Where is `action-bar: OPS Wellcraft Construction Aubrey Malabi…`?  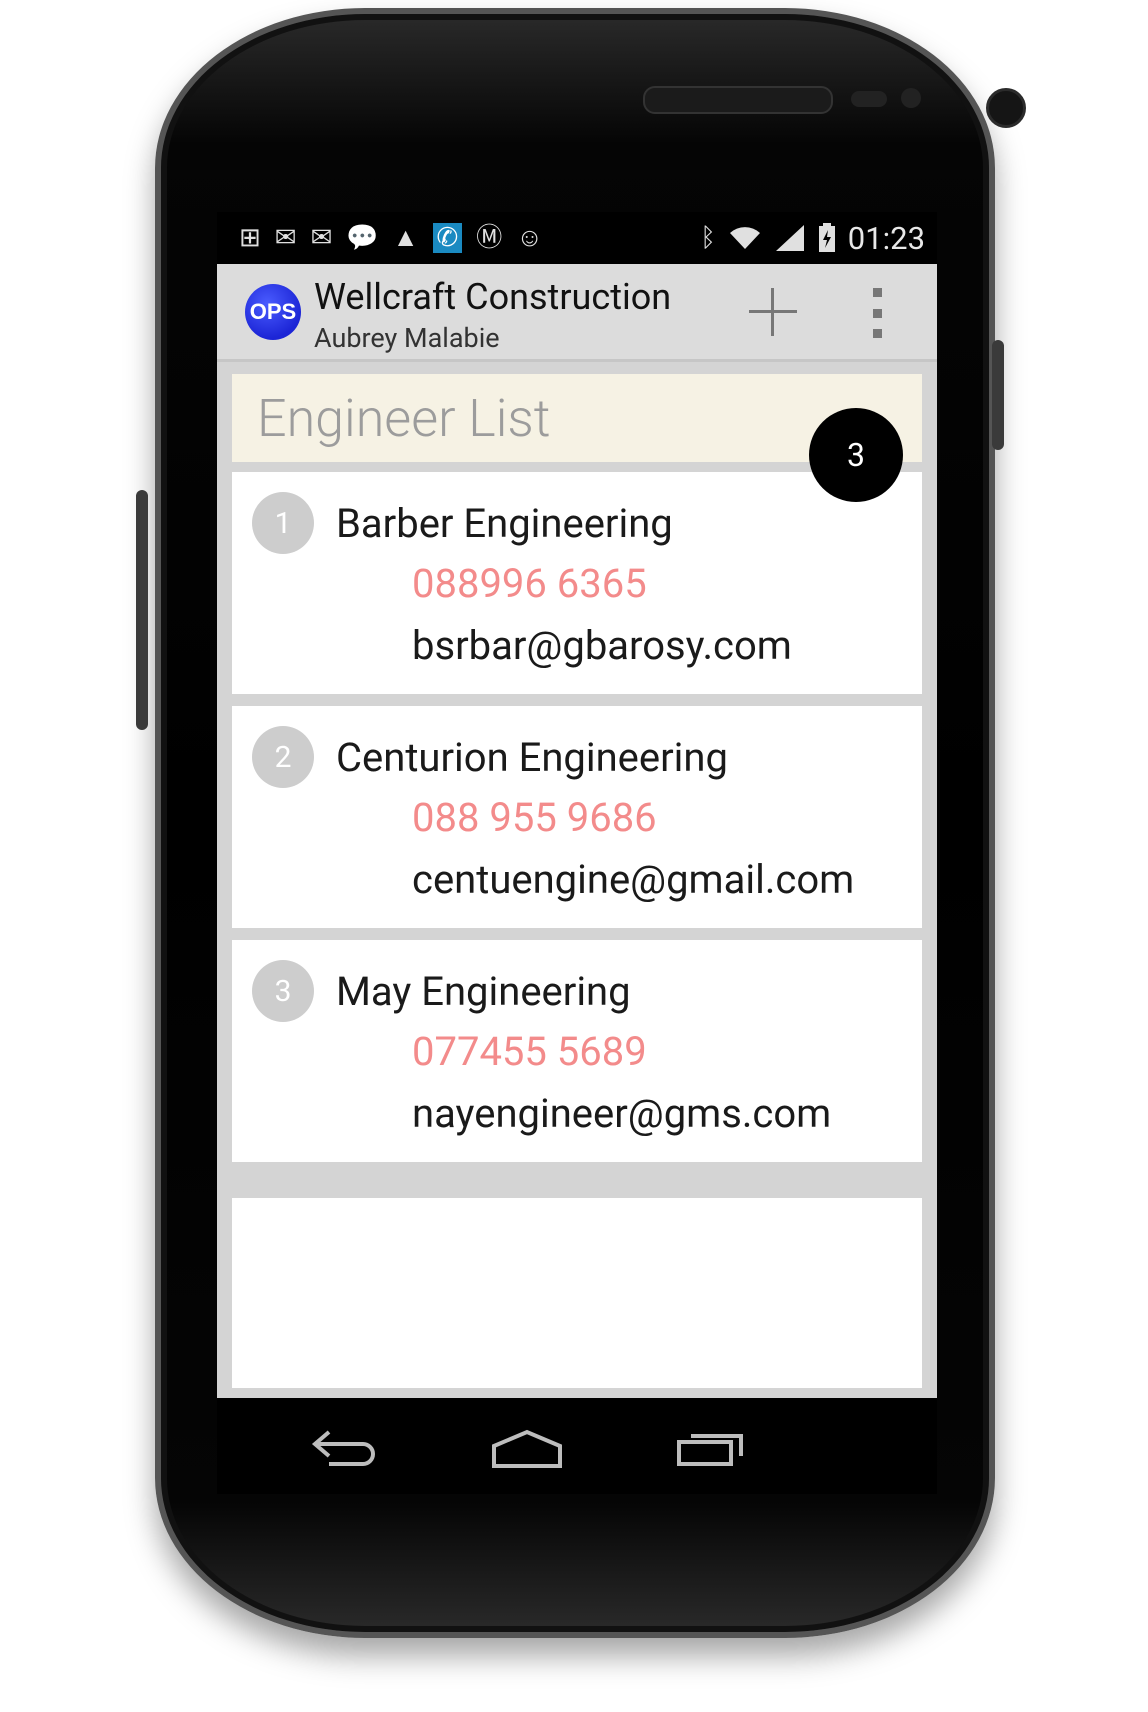
action-bar: OPS Wellcraft Construction Aubrey Malabi… is located at coordinates (577, 313).